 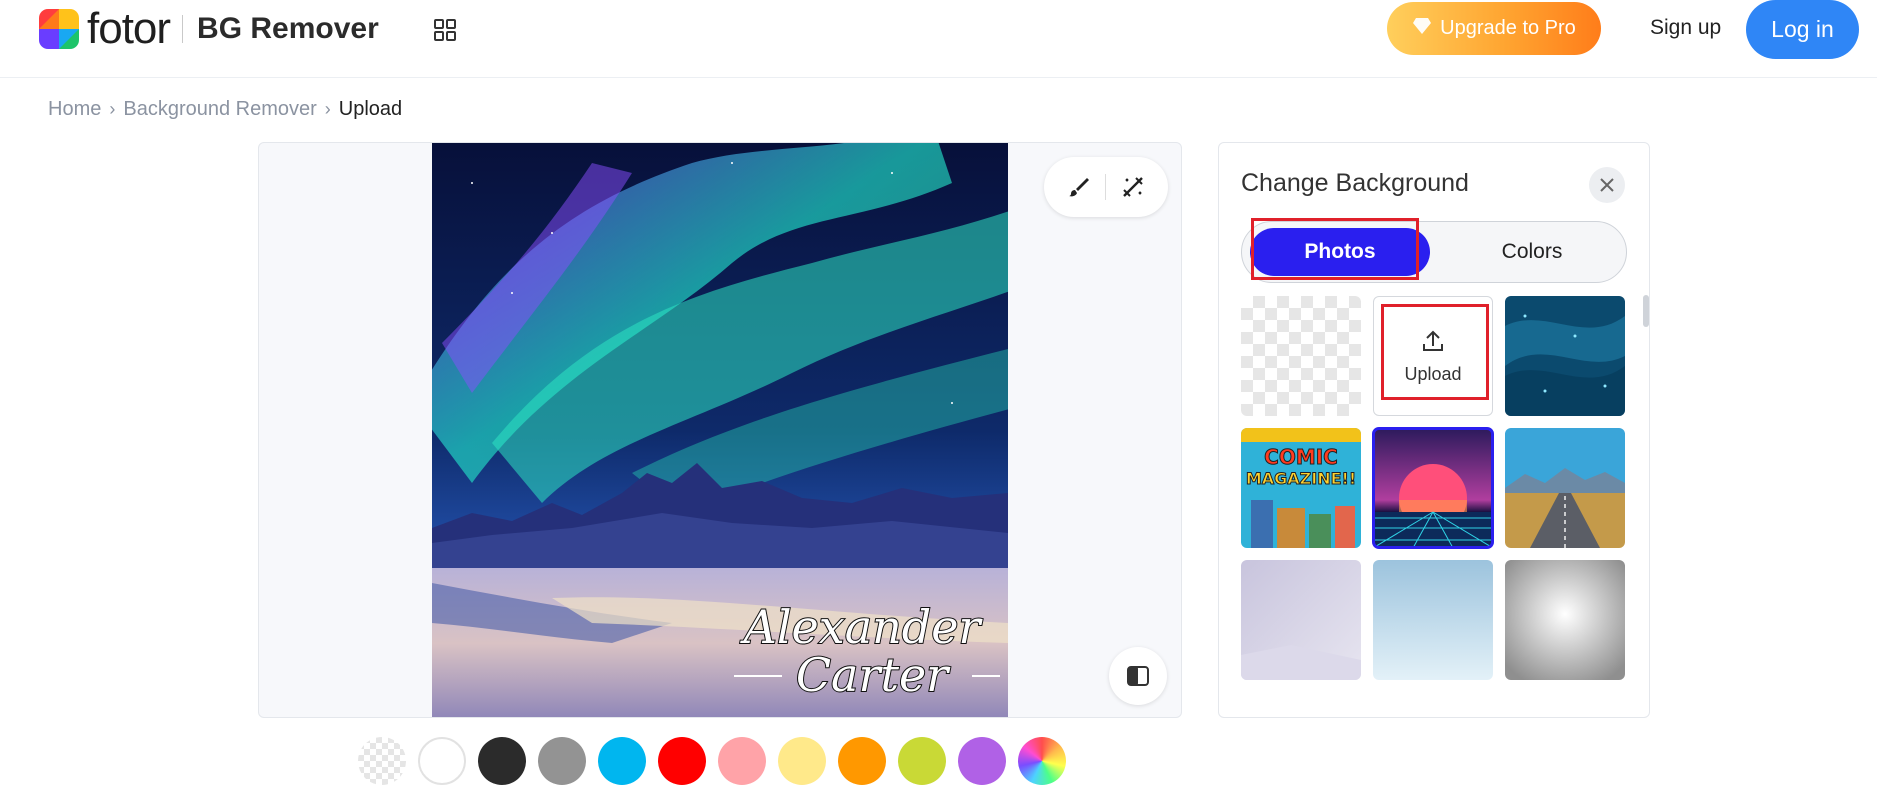 I want to click on swatch-purple, so click(x=982, y=761).